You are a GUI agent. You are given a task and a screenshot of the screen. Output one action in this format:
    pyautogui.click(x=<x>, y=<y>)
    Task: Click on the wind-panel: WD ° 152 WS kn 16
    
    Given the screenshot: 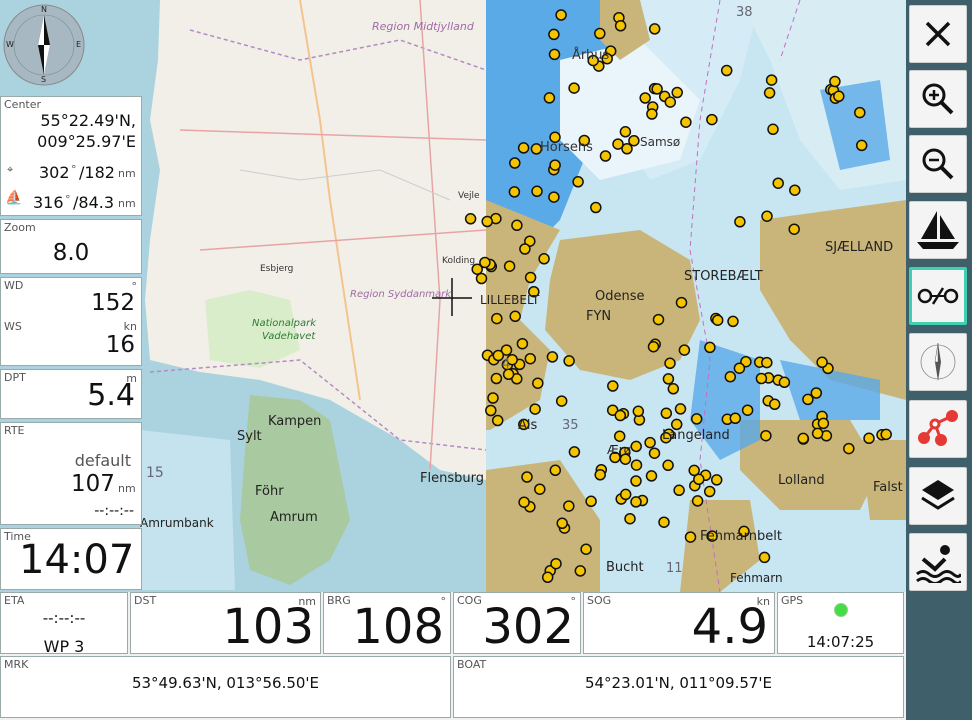 What is the action you would take?
    pyautogui.click(x=71, y=321)
    